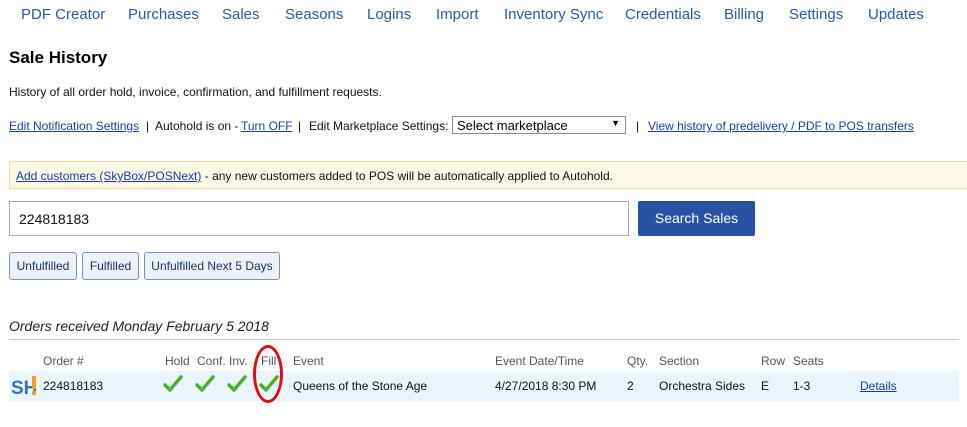 This screenshot has height=427, width=967. I want to click on orders-date-heading: Orders received Monday February 5 2018, so click(139, 326).